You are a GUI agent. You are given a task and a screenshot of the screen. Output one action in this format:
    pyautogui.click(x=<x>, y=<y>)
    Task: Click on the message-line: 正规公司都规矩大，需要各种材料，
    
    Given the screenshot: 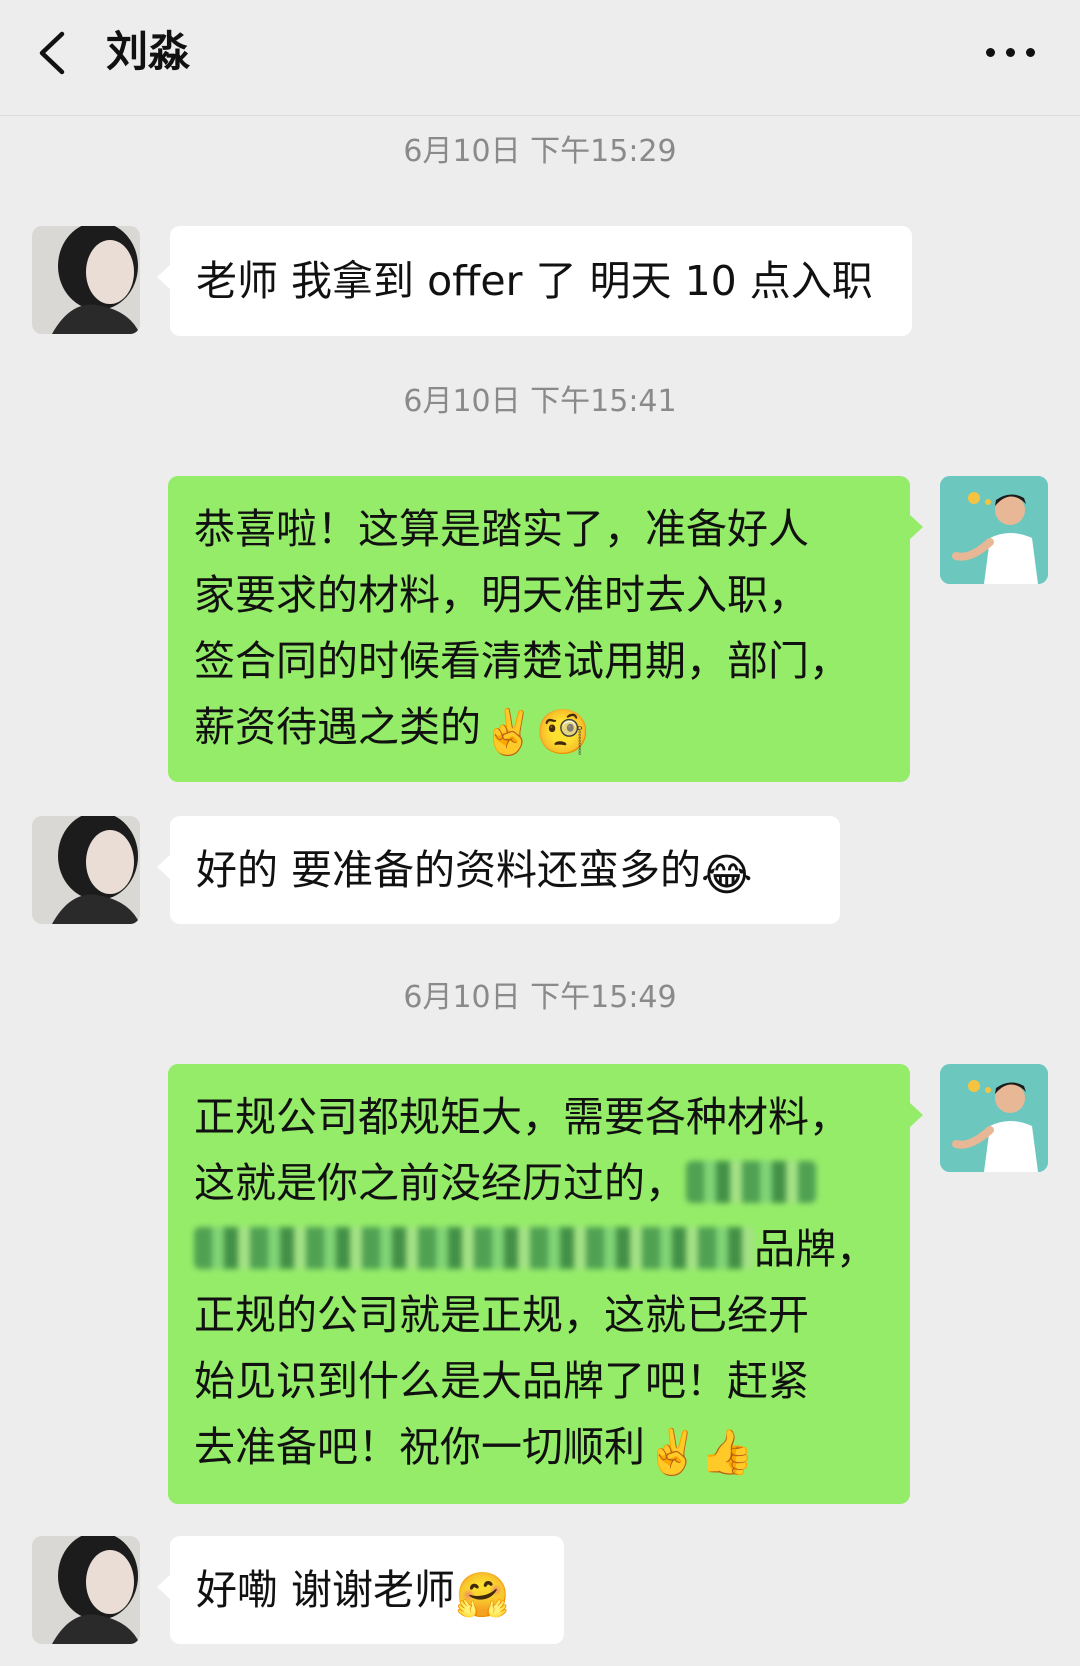 What is the action you would take?
    pyautogui.click(x=522, y=1117)
    